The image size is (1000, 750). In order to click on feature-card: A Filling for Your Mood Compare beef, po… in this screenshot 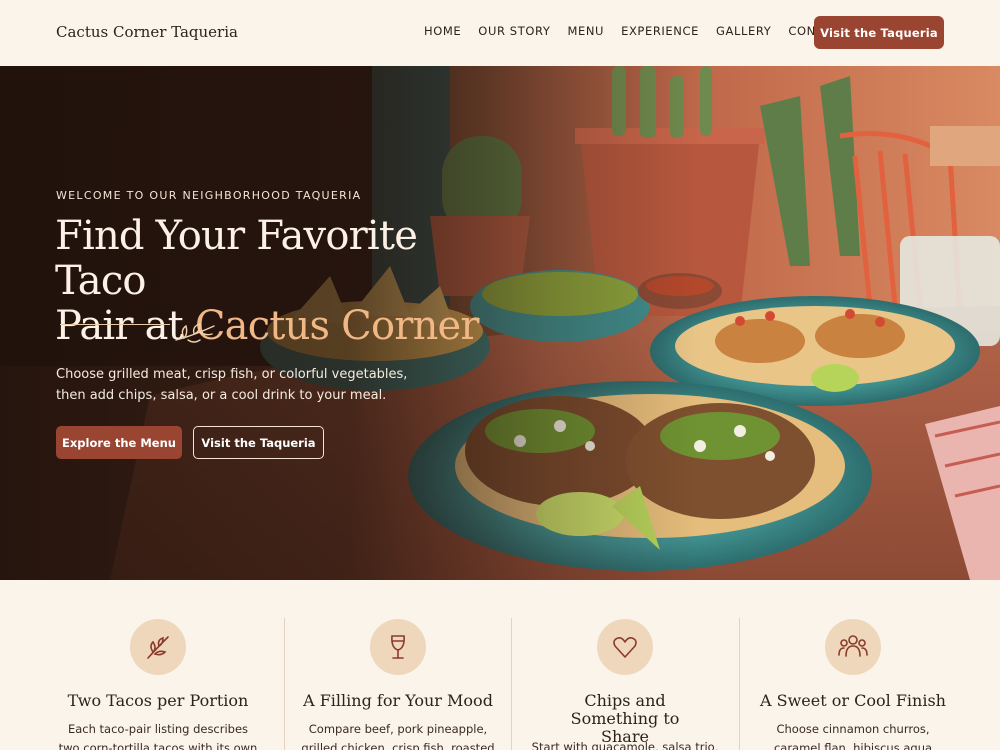, I will do `click(398, 665)`.